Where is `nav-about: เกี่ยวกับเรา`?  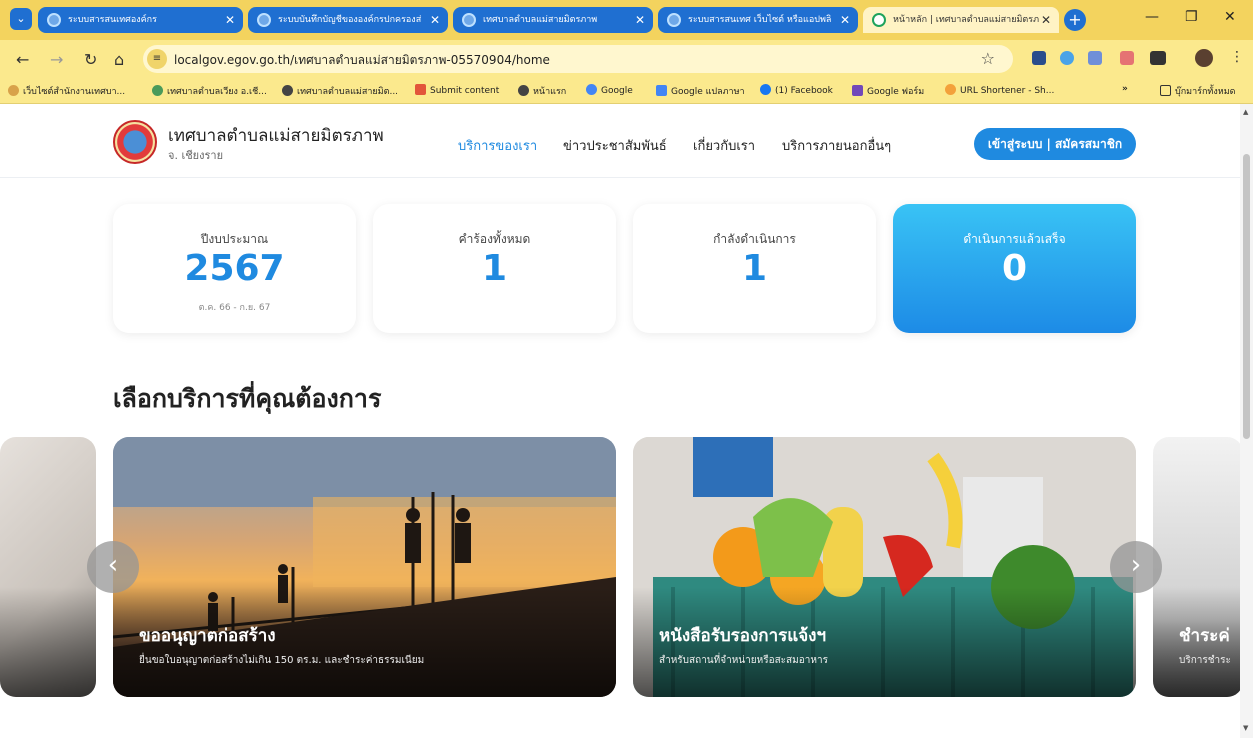
nav-about: เกี่ยวกับเรา is located at coordinates (724, 145).